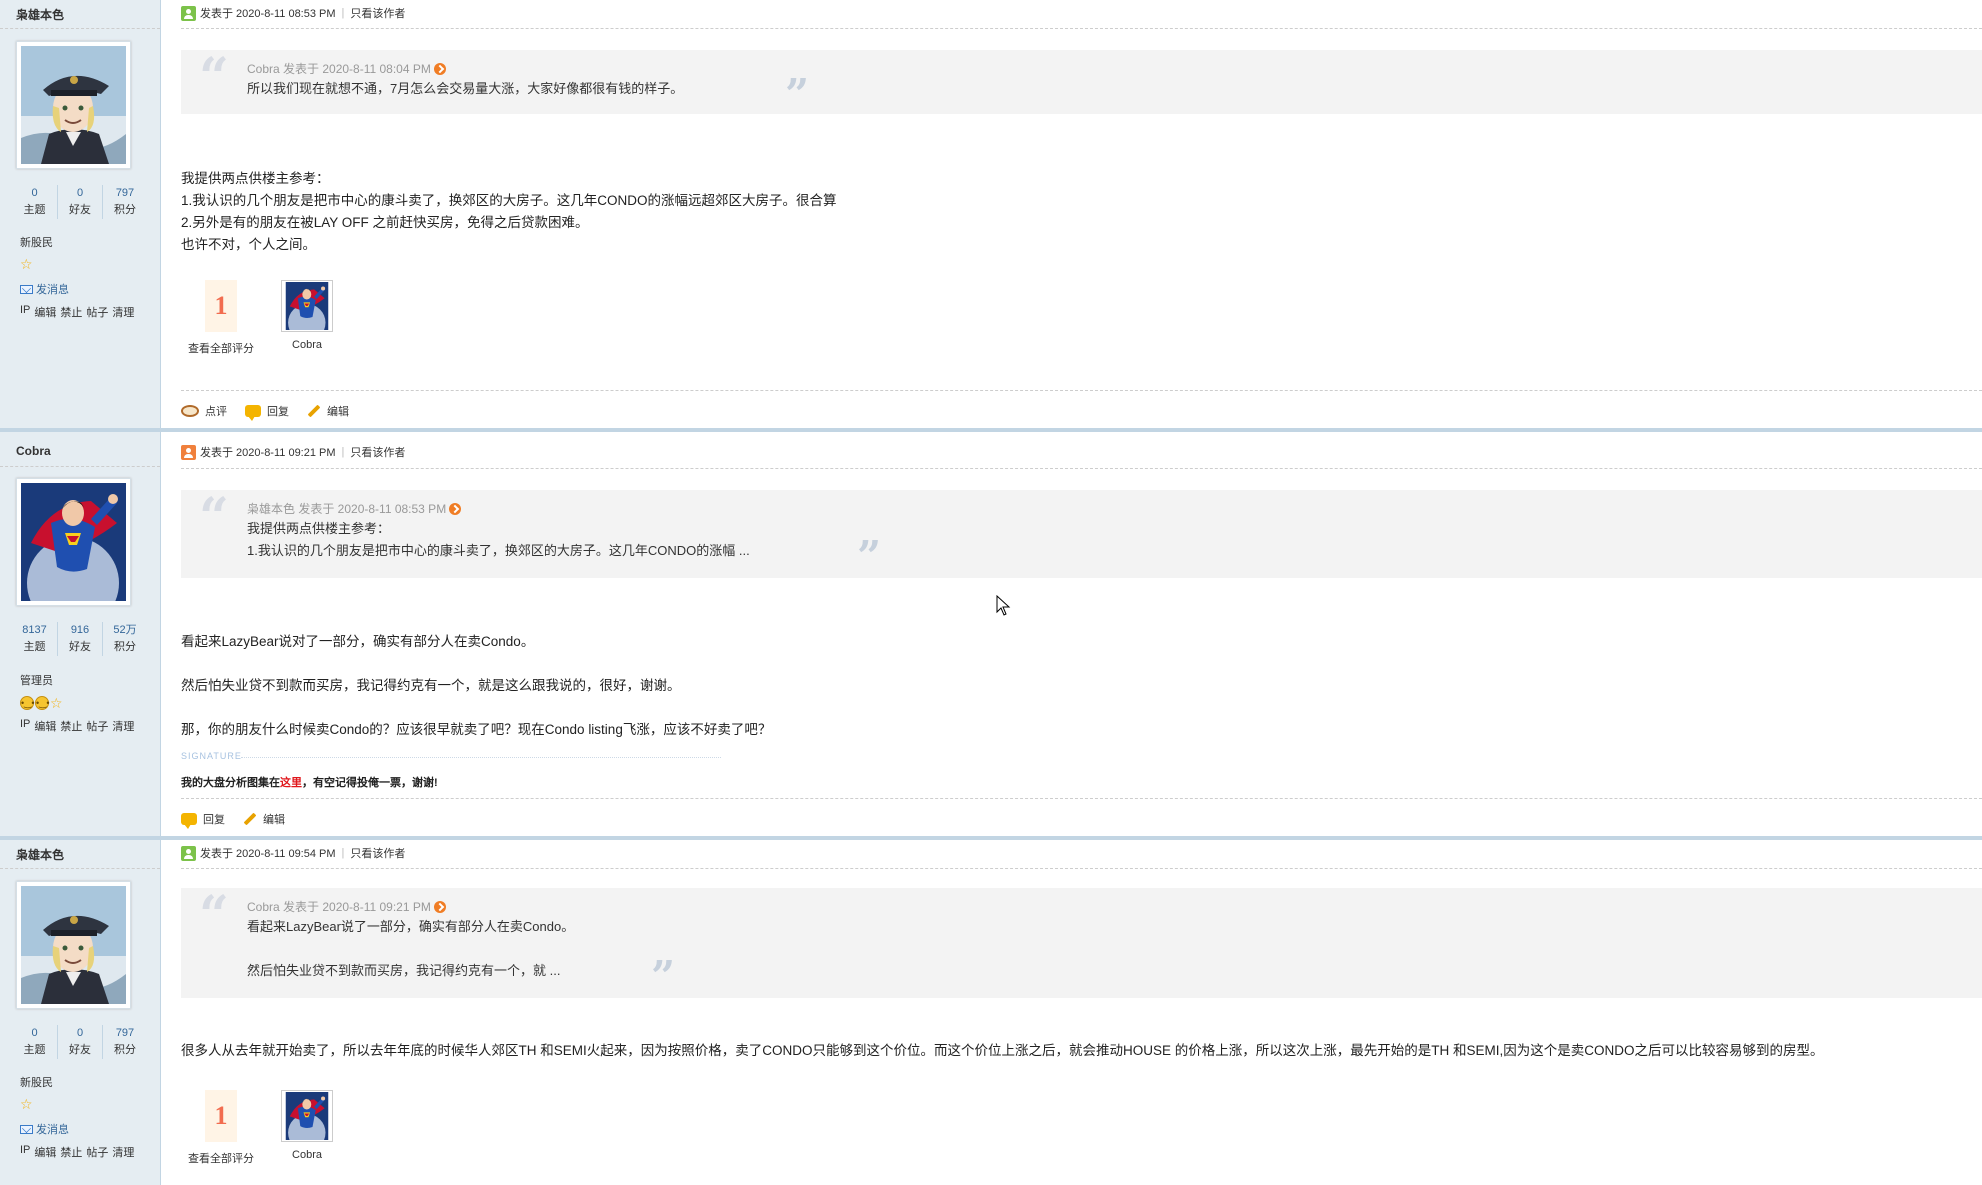 This screenshot has height=1185, width=1982. What do you see at coordinates (33, 451) in the screenshot?
I see `author-name: Cobra` at bounding box center [33, 451].